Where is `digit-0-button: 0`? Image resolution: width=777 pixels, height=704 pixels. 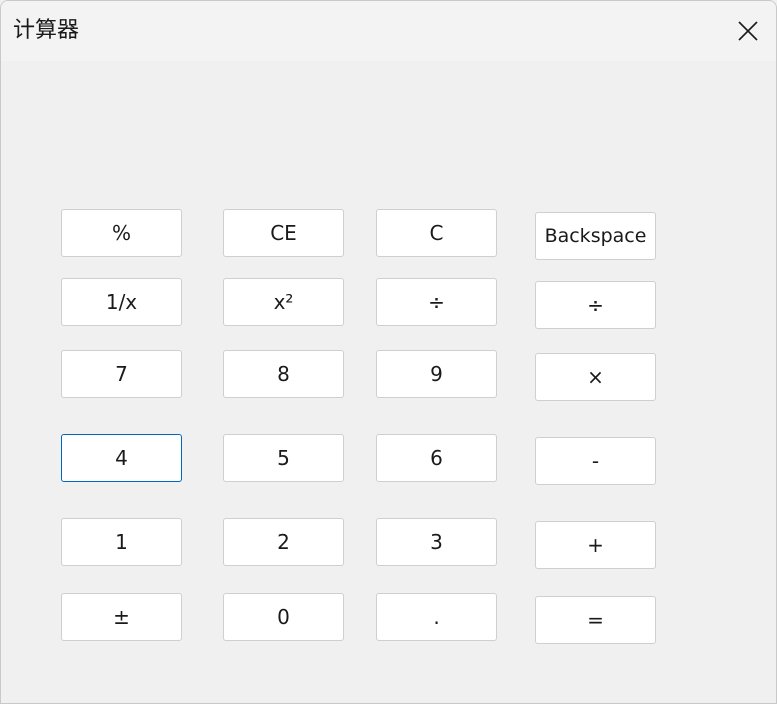 digit-0-button: 0 is located at coordinates (283, 617).